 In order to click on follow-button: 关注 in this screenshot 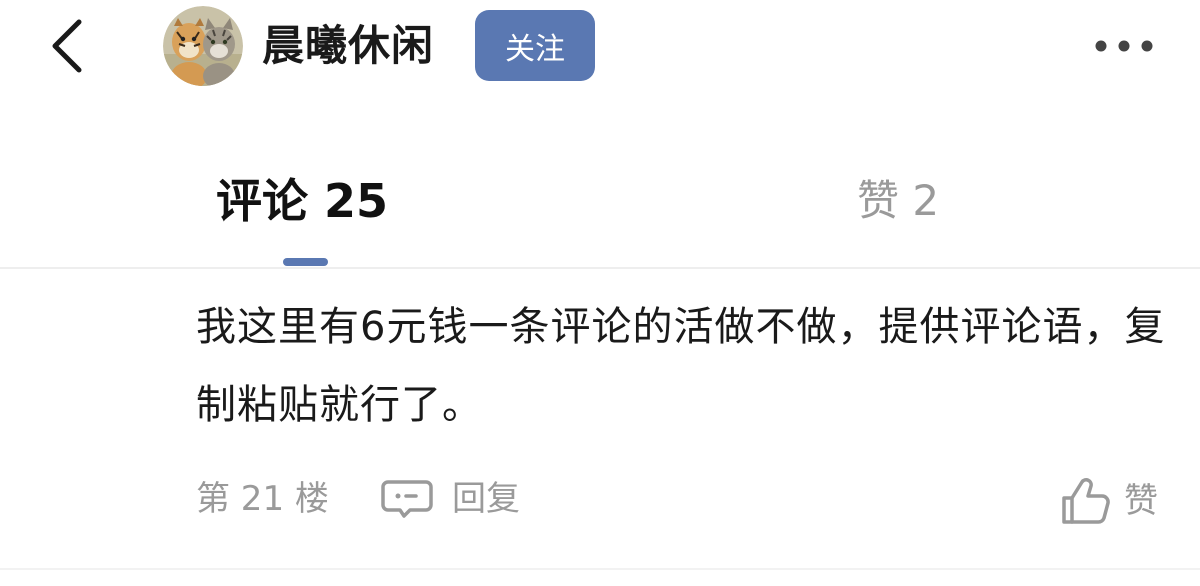, I will do `click(535, 45)`.